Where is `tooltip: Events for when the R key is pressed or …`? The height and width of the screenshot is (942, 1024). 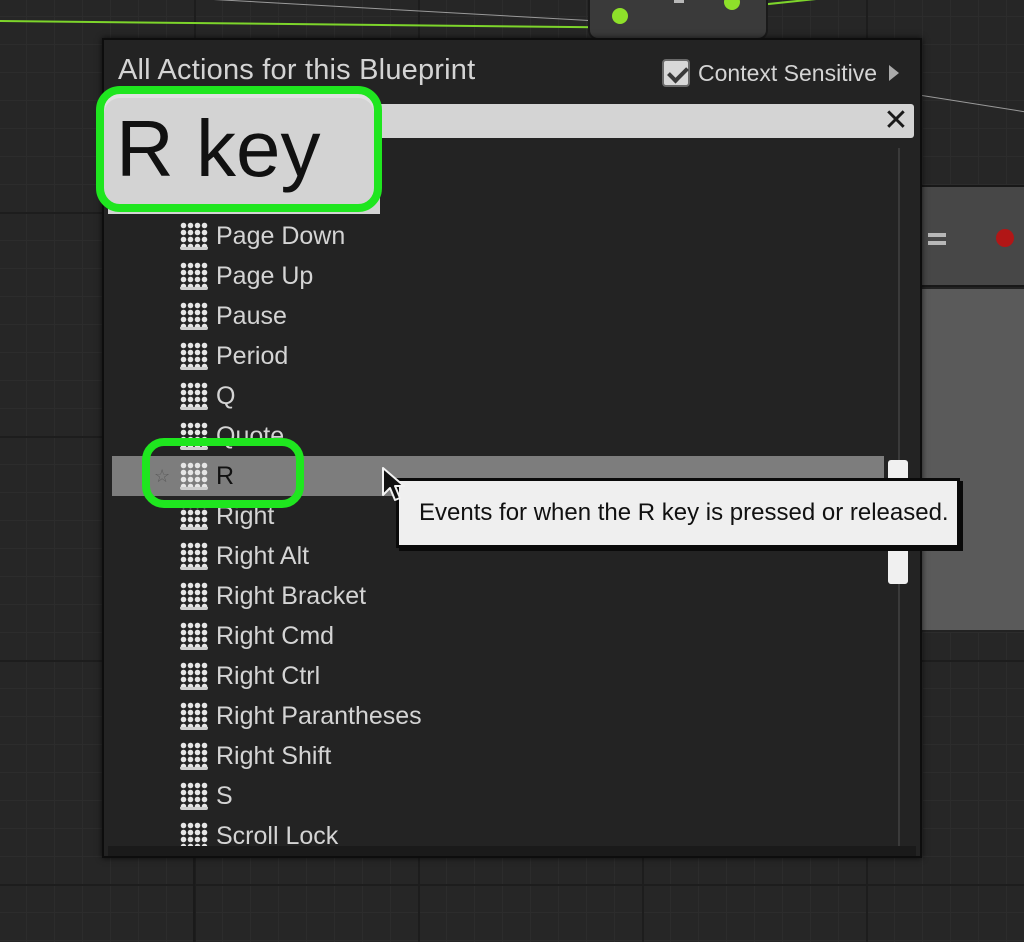 tooltip: Events for when the R key is pressed or … is located at coordinates (678, 513).